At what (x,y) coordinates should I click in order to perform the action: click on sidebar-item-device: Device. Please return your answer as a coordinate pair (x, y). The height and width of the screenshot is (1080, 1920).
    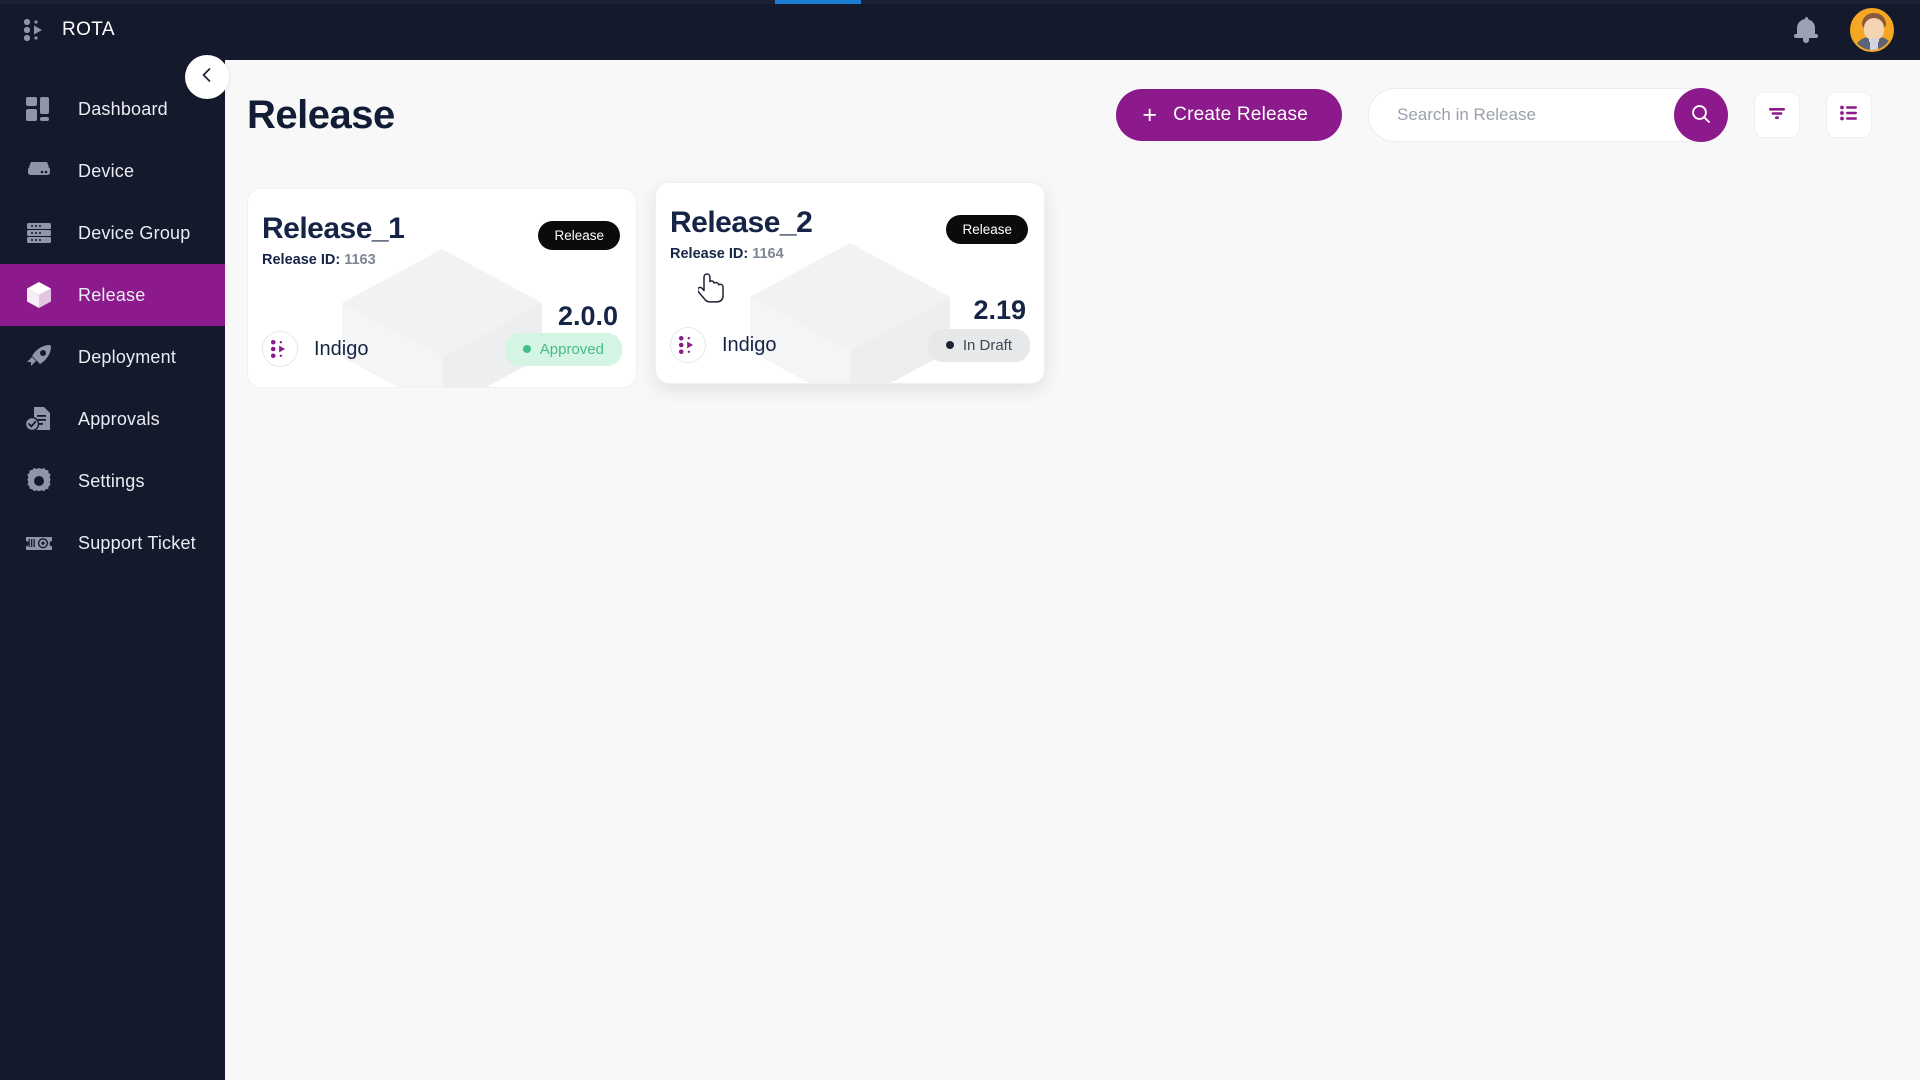
    Looking at the image, I should click on (112, 171).